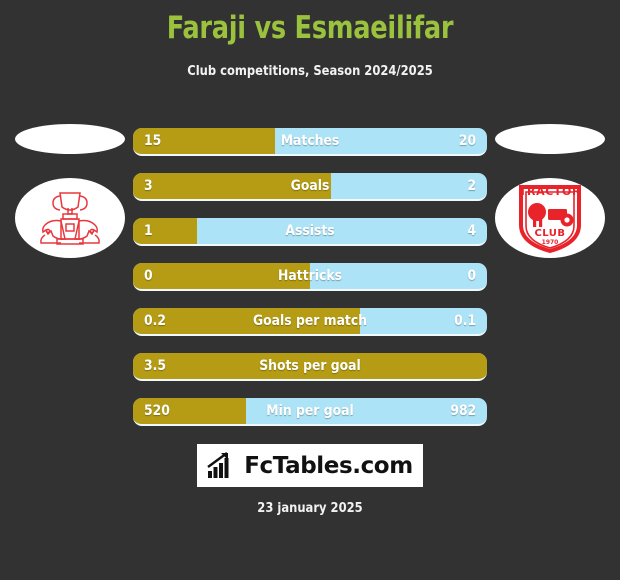 This screenshot has height=580, width=620. I want to click on home-badge-reflection, so click(70, 139).